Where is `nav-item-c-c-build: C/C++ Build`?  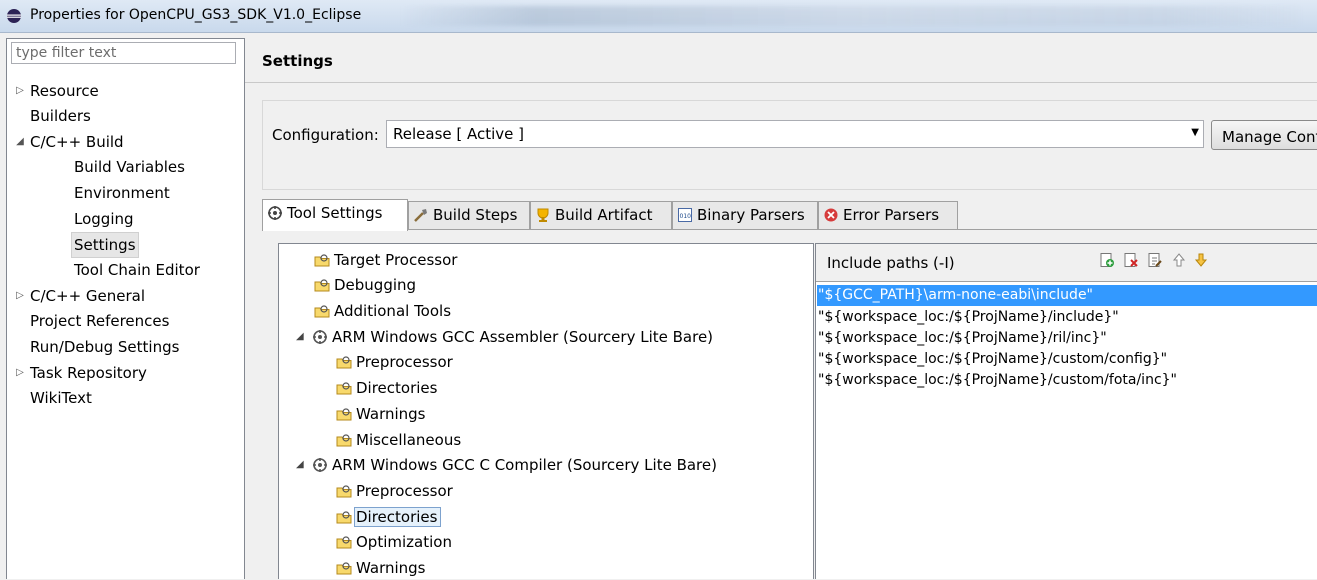 nav-item-c-c-build: C/C++ Build is located at coordinates (77, 142).